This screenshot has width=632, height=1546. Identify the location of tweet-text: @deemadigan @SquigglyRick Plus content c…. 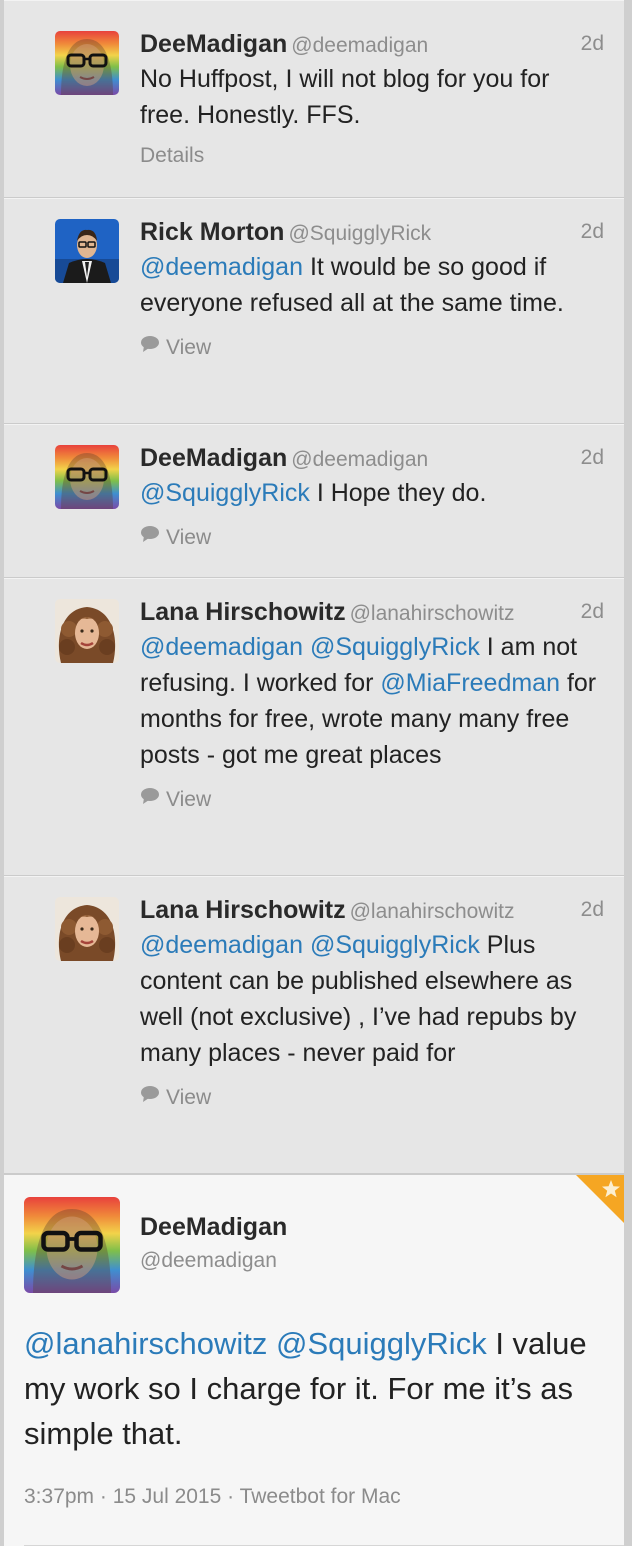
(372, 999).